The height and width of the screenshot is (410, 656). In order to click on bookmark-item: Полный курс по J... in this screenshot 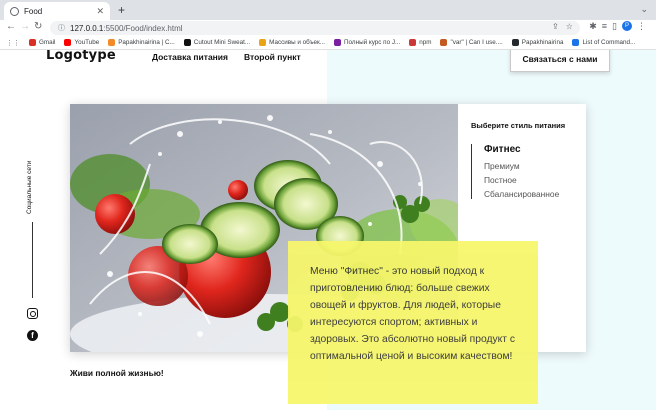, I will do `click(367, 42)`.